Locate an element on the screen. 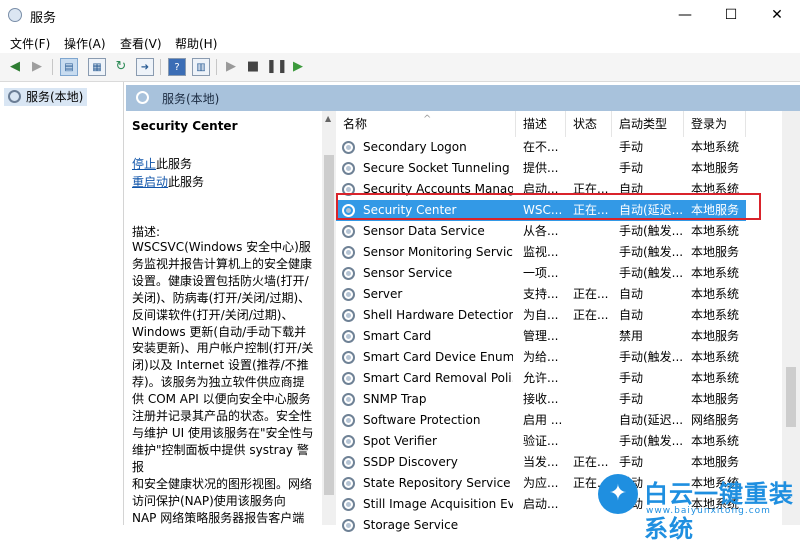 Image resolution: width=800 pixels, height=544 pixels. forward-arrow-icon: ▶ is located at coordinates (37, 67).